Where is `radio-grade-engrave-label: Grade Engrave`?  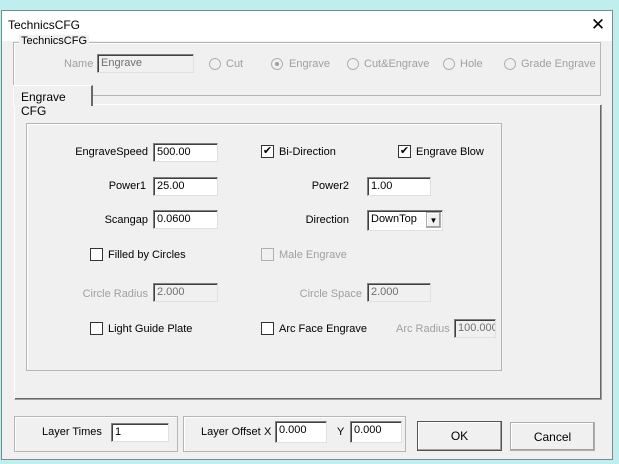
radio-grade-engrave-label: Grade Engrave is located at coordinates (558, 64).